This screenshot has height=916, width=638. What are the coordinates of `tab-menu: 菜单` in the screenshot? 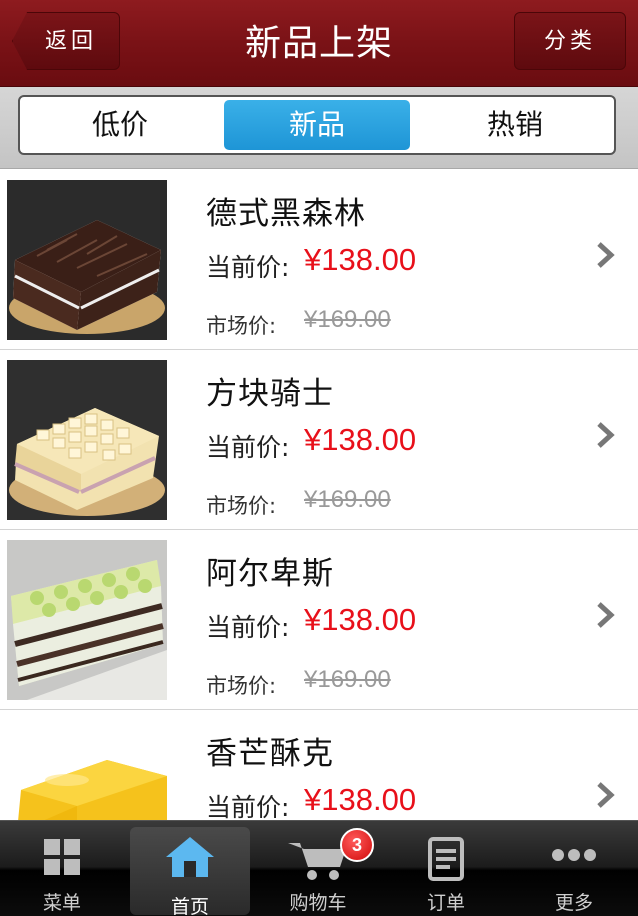 It's located at (62, 868).